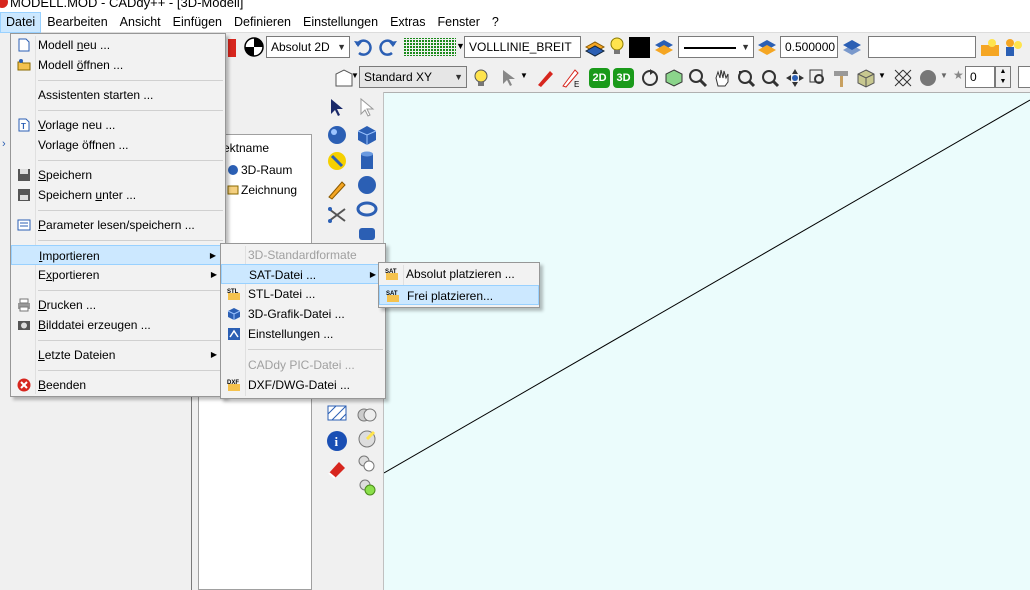 This screenshot has height=590, width=1030. Describe the element at coordinates (363, 47) in the screenshot. I see `undo-icon` at that location.